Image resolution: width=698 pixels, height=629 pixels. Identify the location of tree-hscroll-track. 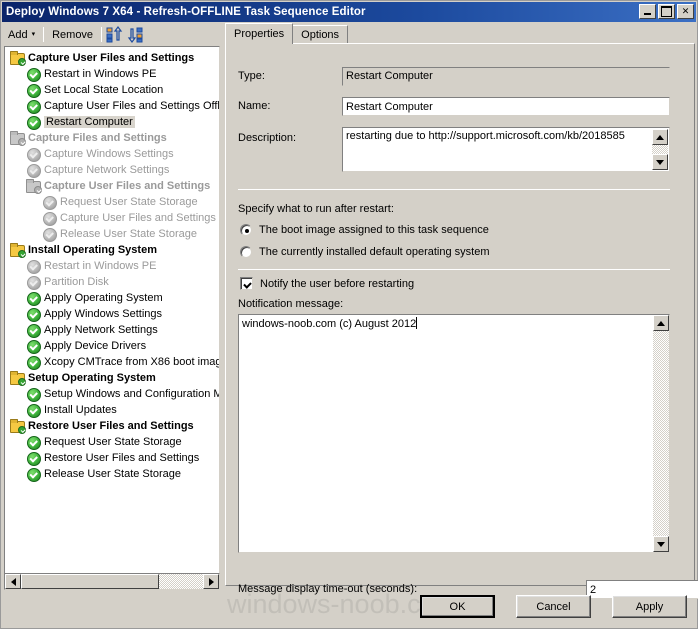
(112, 581).